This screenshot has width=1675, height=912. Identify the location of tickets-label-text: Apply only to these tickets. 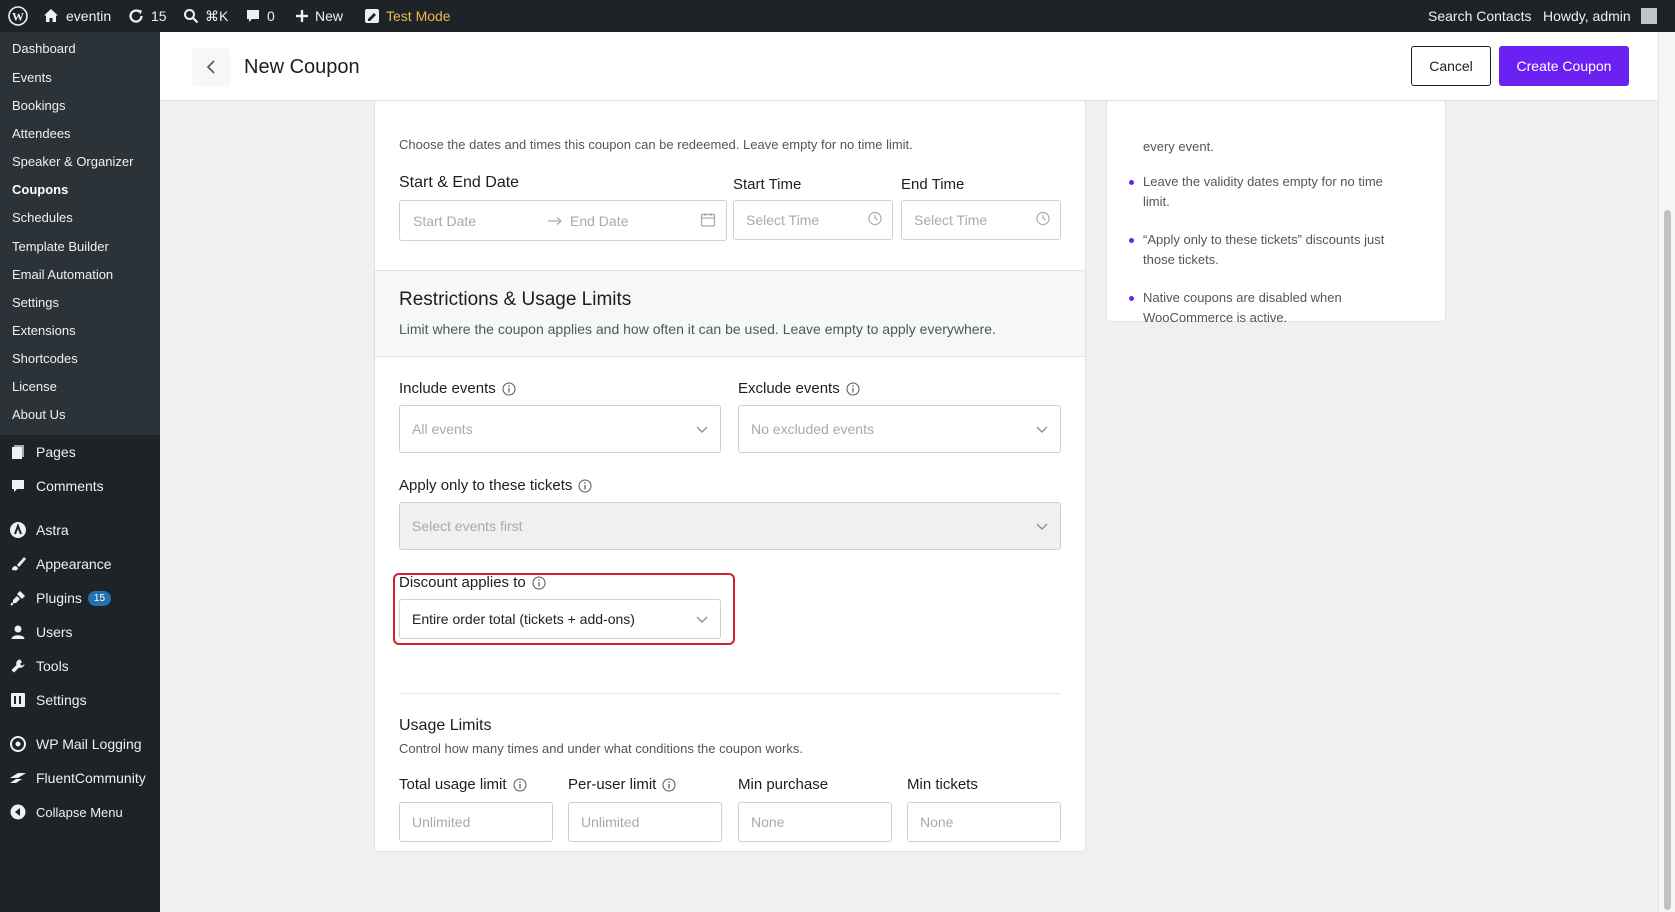
(486, 485).